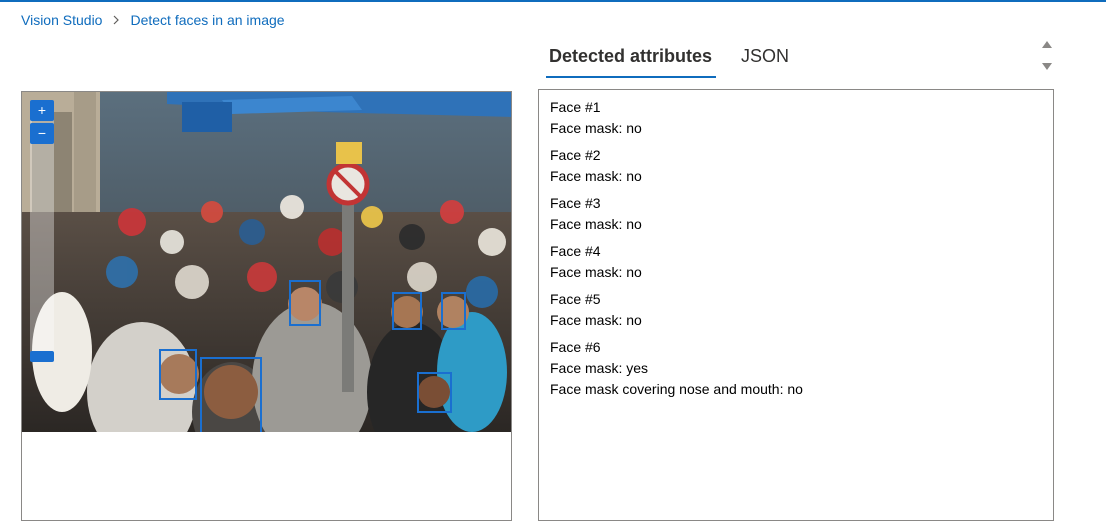 The height and width of the screenshot is (521, 1106). What do you see at coordinates (207, 20) in the screenshot?
I see `breadcrumb-detect-faces: Detect faces in an image` at bounding box center [207, 20].